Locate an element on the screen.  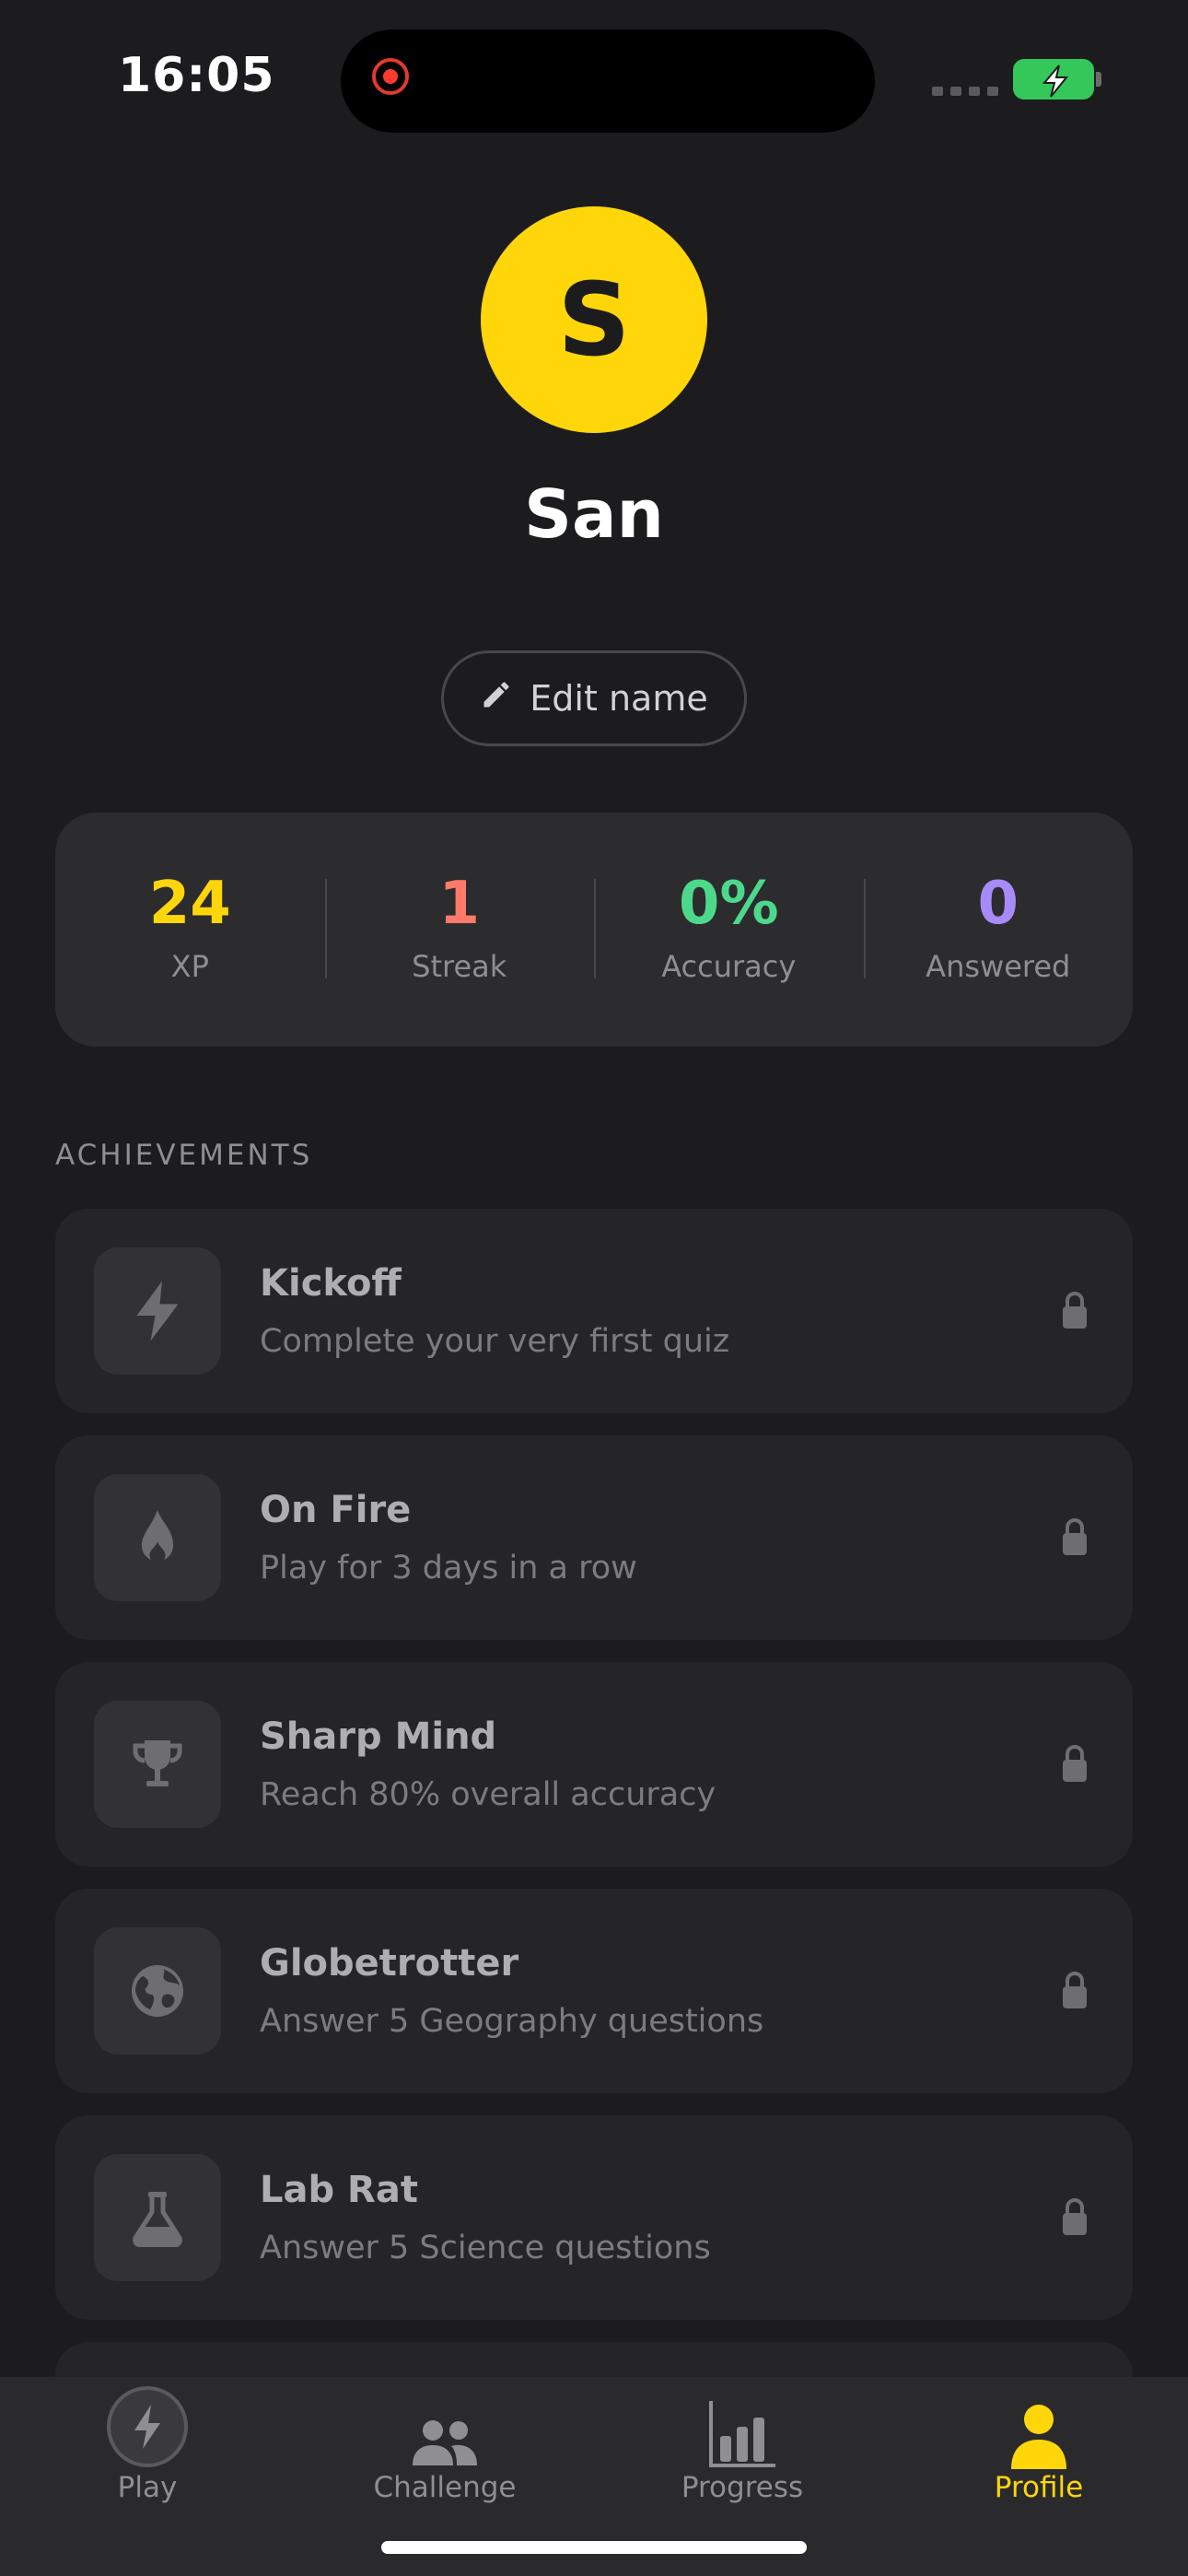
tab-challenge: Challenge is located at coordinates (445, 2441).